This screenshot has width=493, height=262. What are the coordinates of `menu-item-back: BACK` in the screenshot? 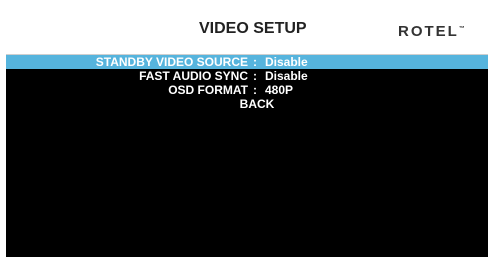 It's located at (247, 104).